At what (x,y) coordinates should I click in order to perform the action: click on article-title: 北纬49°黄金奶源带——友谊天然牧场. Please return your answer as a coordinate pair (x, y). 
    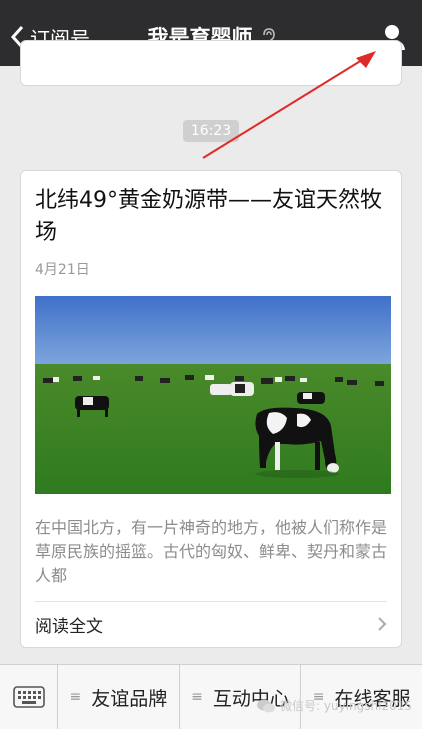
    Looking at the image, I should click on (210, 217).